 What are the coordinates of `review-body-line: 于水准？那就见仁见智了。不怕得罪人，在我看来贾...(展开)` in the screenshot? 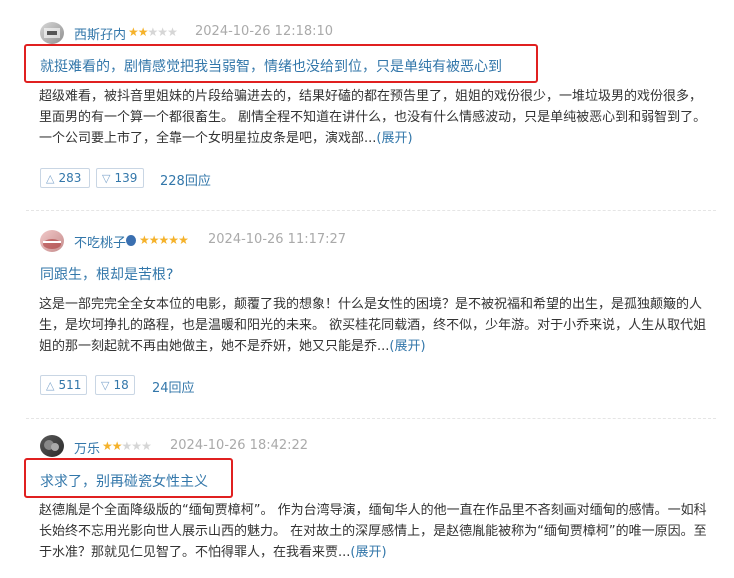 It's located at (369, 552).